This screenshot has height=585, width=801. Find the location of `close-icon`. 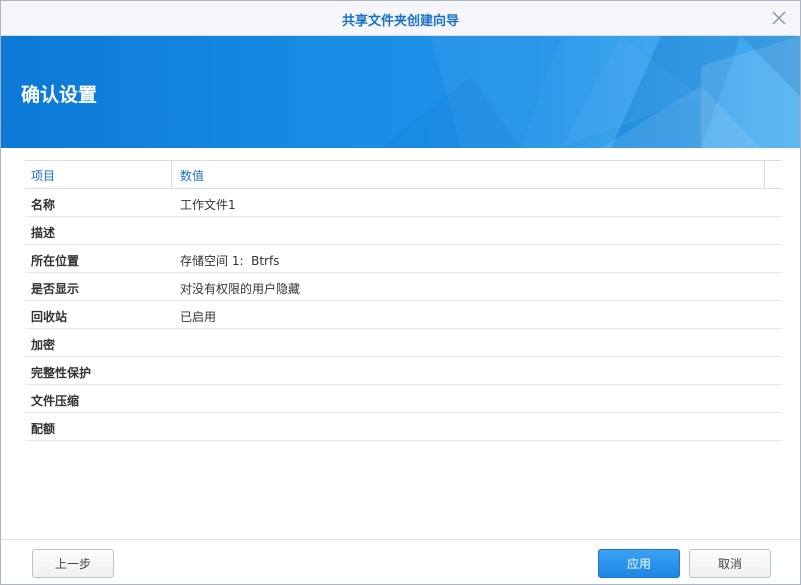

close-icon is located at coordinates (779, 18).